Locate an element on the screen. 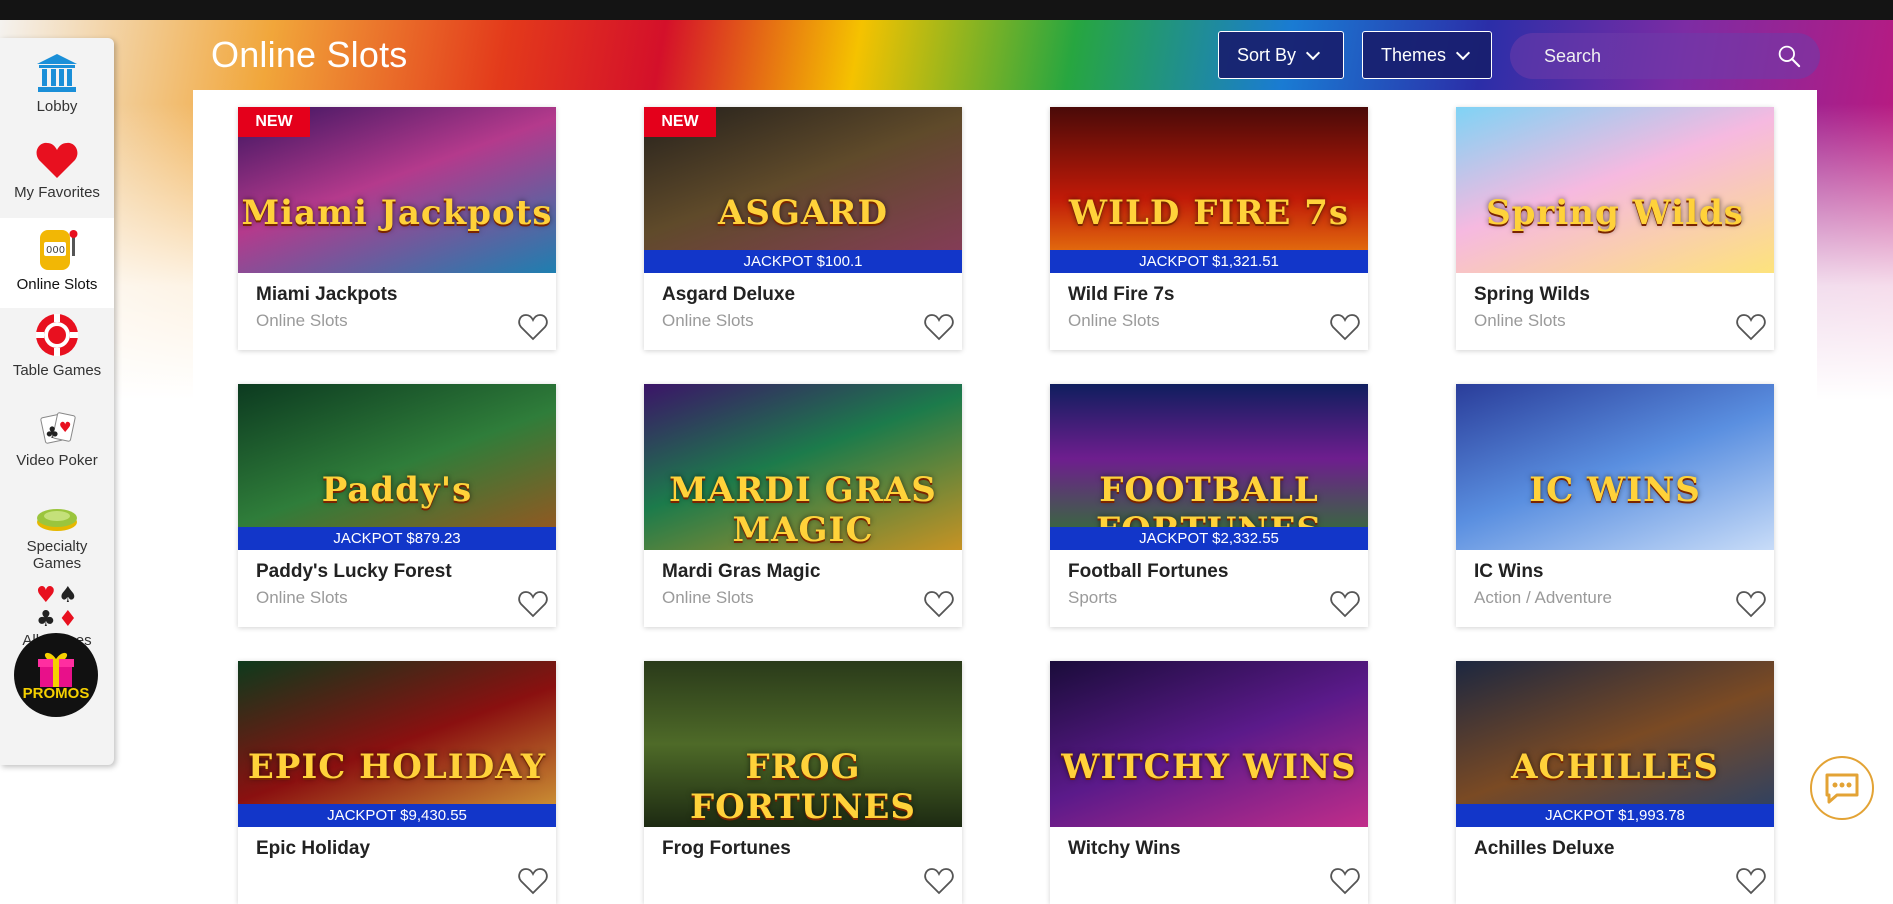  jackpot-banner: JACKPOT $9,430.55 is located at coordinates (397, 815).